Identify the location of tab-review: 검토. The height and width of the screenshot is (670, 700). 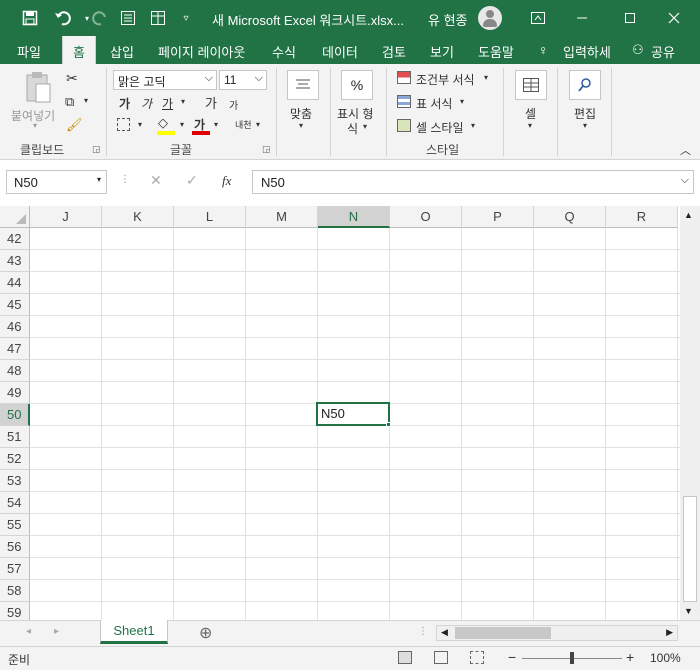
(394, 51).